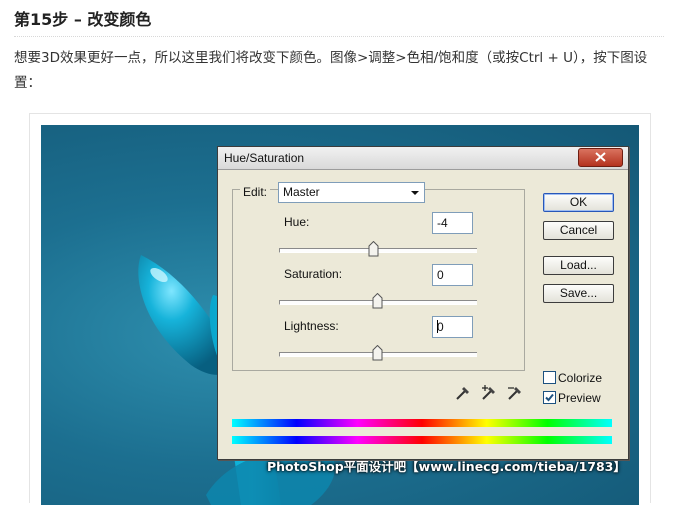 This screenshot has width=675, height=505. What do you see at coordinates (311, 326) in the screenshot?
I see `lightness-label: Lightness:` at bounding box center [311, 326].